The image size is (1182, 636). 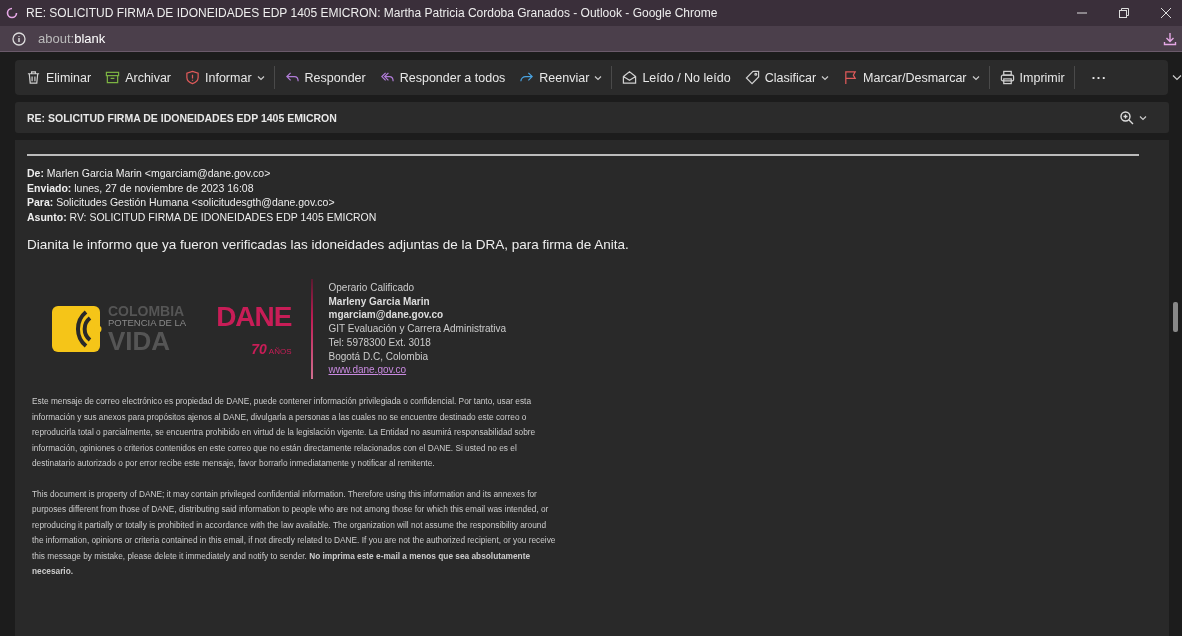 What do you see at coordinates (1099, 77) in the screenshot?
I see `more-options-button: ···` at bounding box center [1099, 77].